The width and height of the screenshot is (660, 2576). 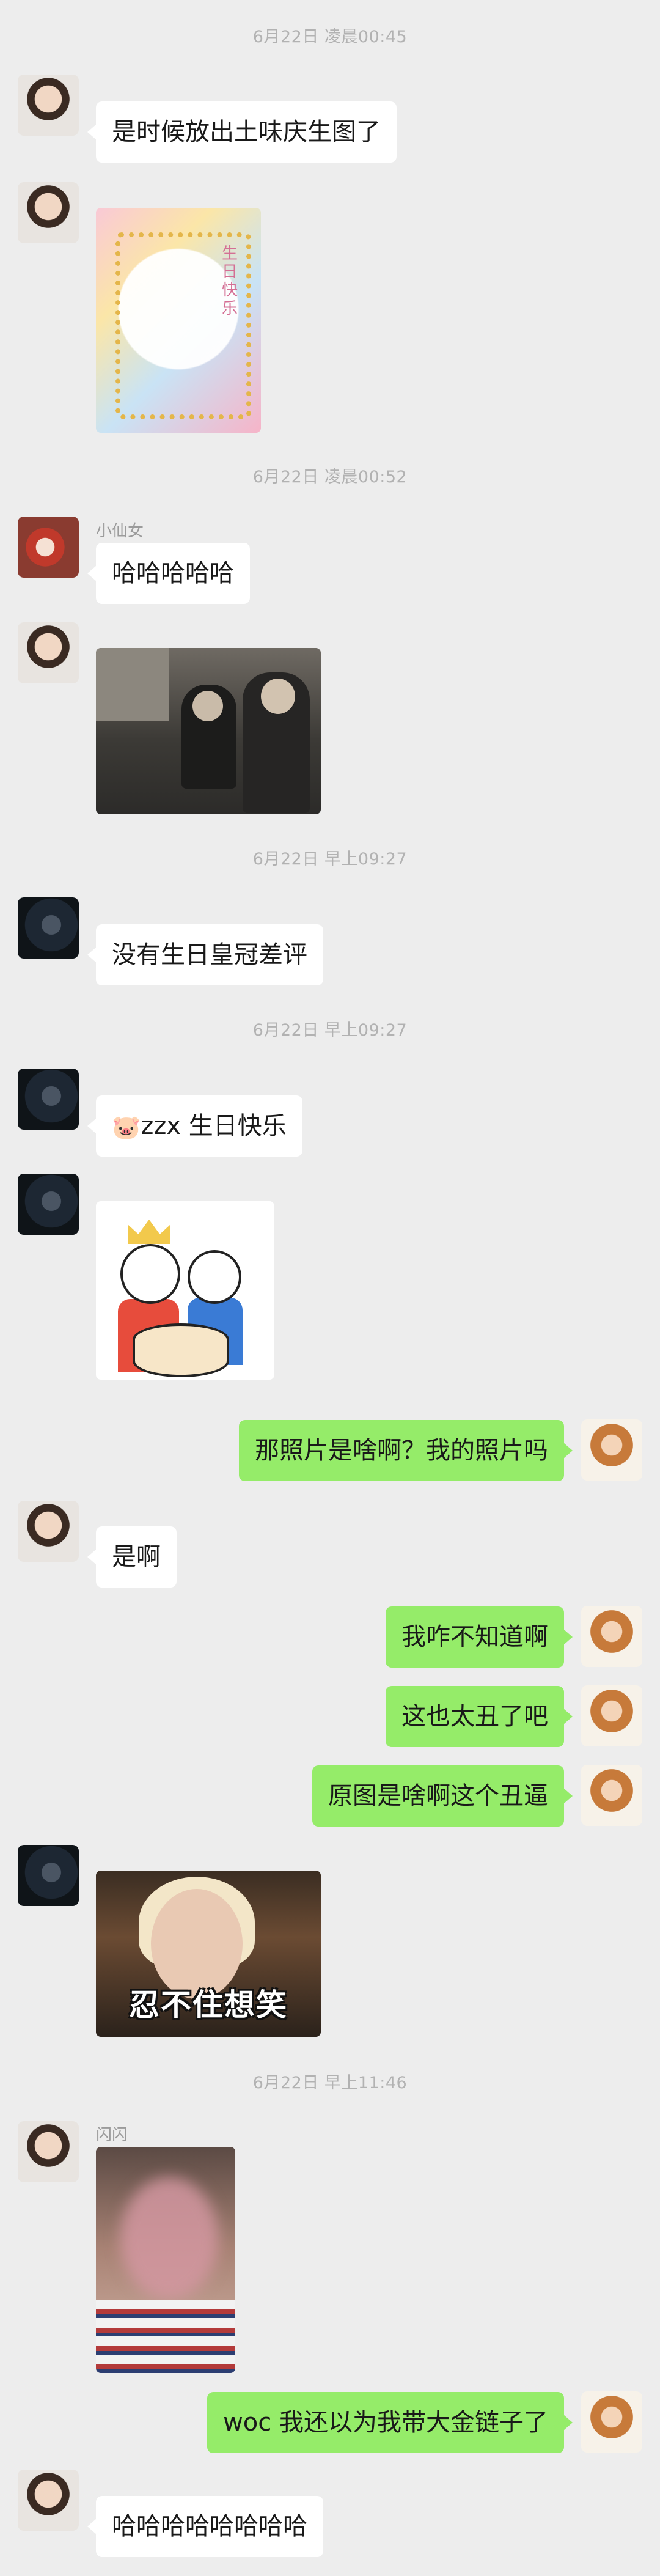 I want to click on meme-caption: 忍不住想笑, so click(x=209, y=2005).